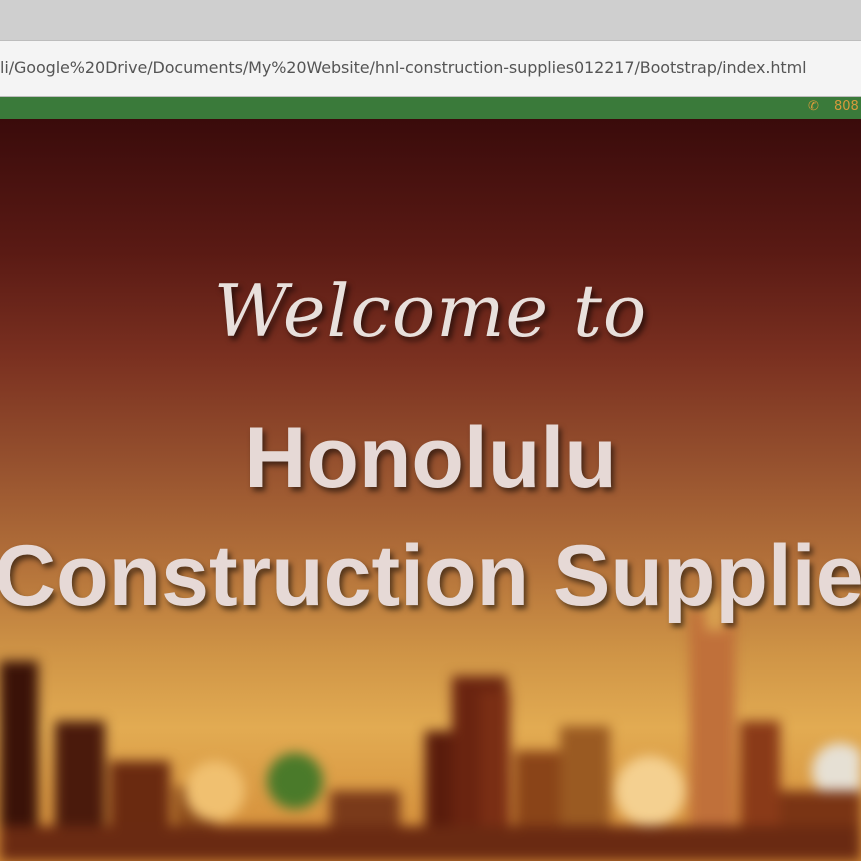  What do you see at coordinates (430, 20) in the screenshot?
I see `browser-tab-strip` at bounding box center [430, 20].